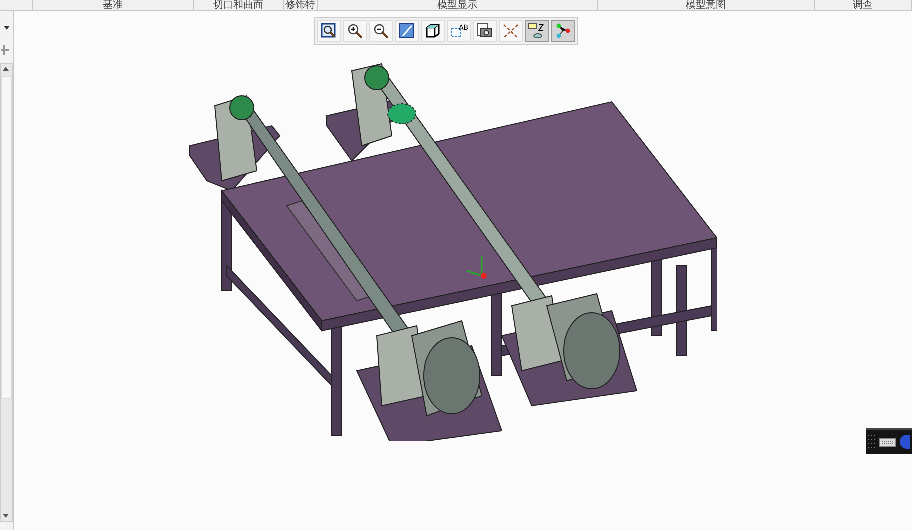 This screenshot has height=530, width=912. Describe the element at coordinates (863, 5) in the screenshot. I see `ribbon-group-label: 调查` at that location.